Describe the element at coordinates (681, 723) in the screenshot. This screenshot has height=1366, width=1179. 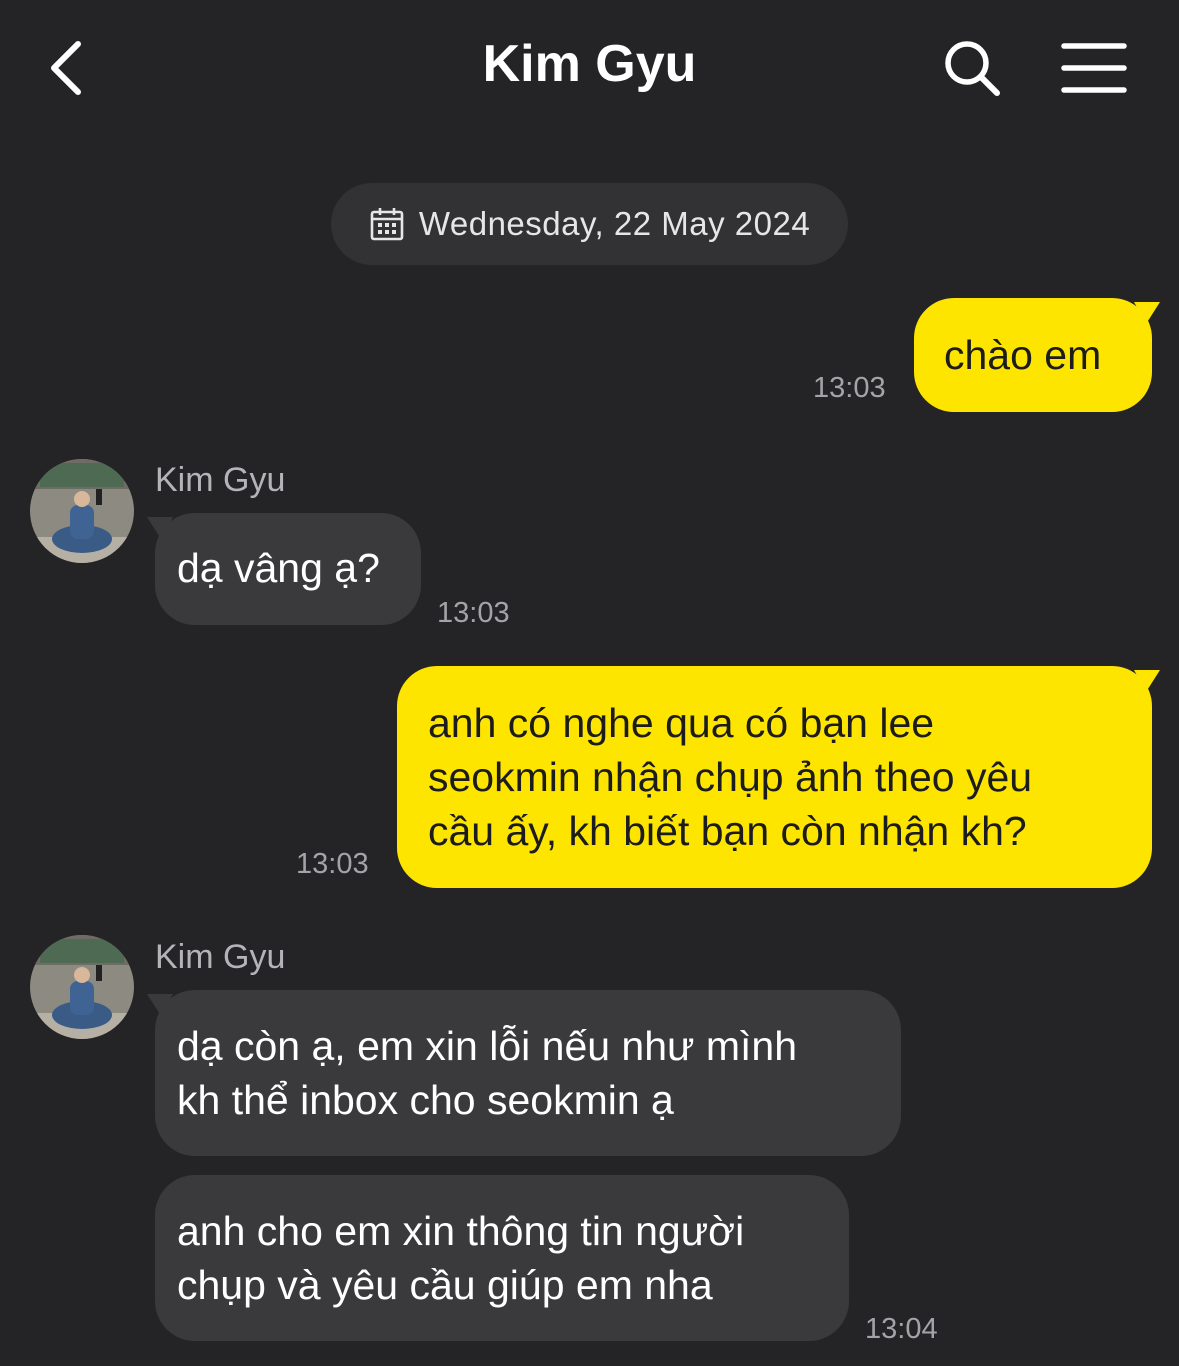
I see `message-text-line: anh có nghe qua có bạn lee` at that location.